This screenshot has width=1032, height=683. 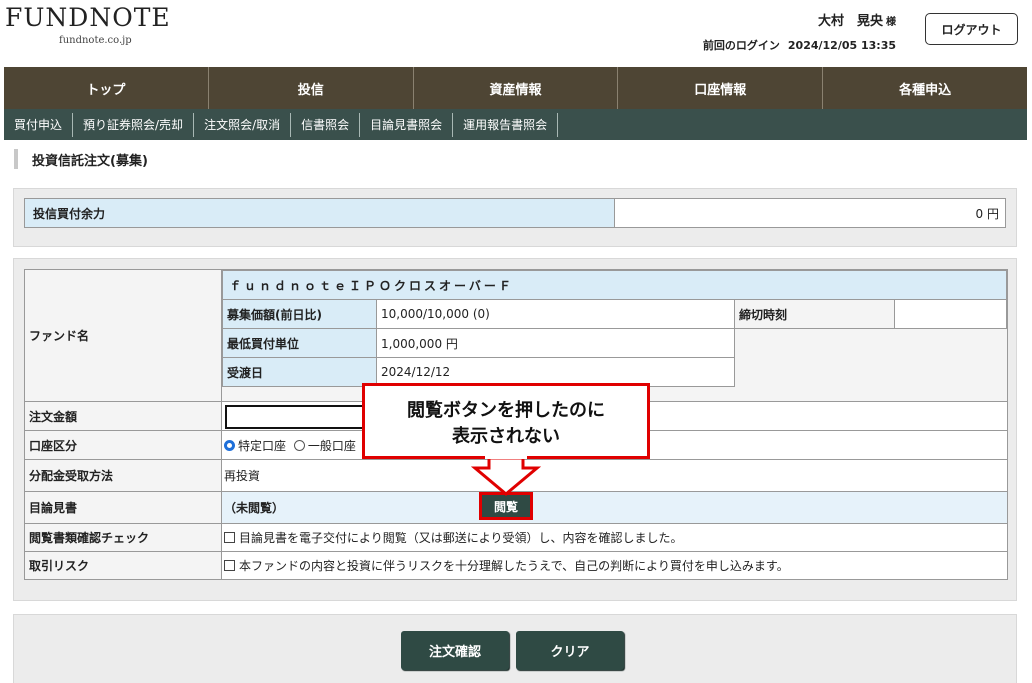 I want to click on callout-line-2: 表示されない, so click(x=506, y=436).